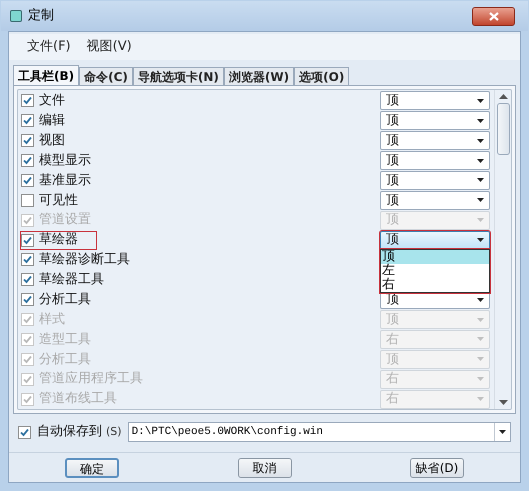 The height and width of the screenshot is (491, 529). I want to click on close-button, so click(493, 16).